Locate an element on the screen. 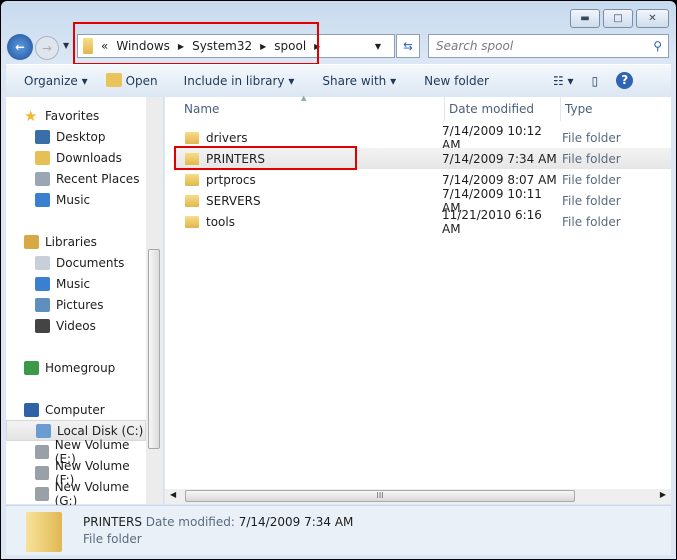 This screenshot has height=560, width=677. local-disk-icon is located at coordinates (43, 430).